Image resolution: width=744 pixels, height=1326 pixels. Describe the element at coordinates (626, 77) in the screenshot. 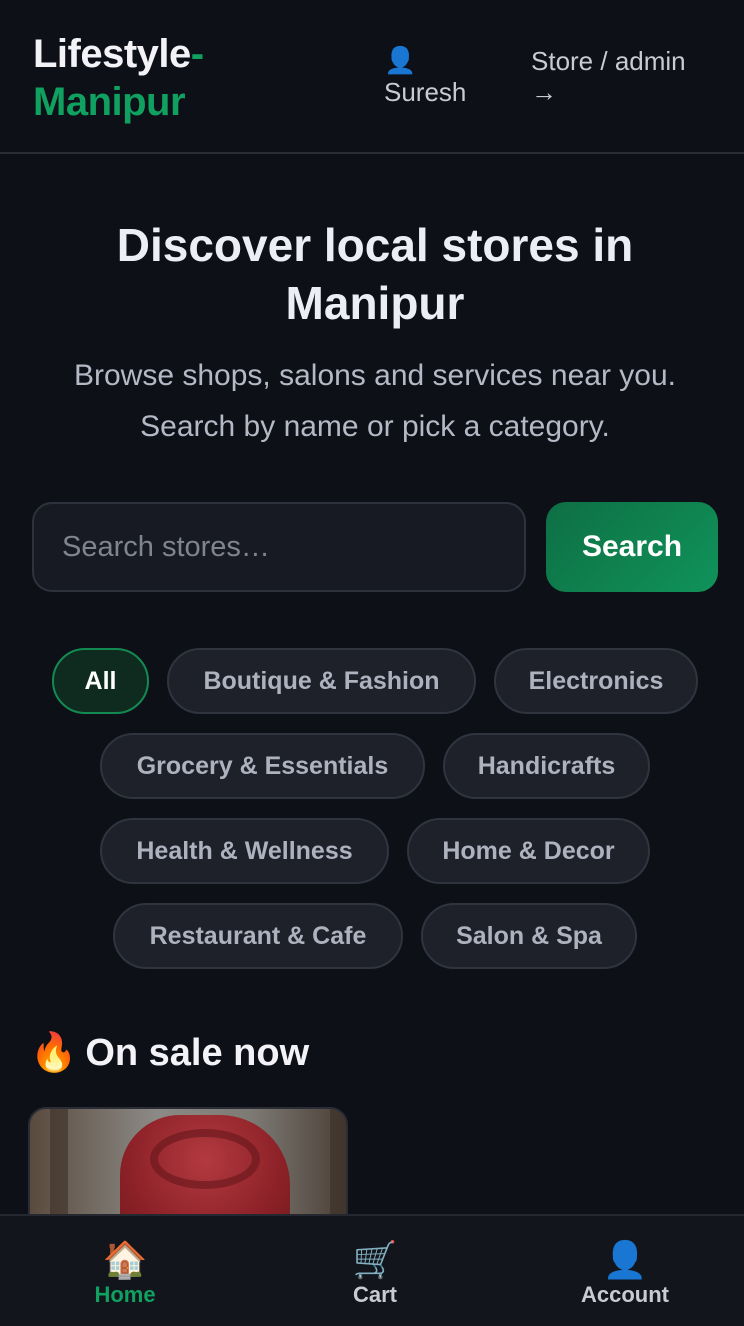

I see `store-admin-link: Store / admin →` at that location.